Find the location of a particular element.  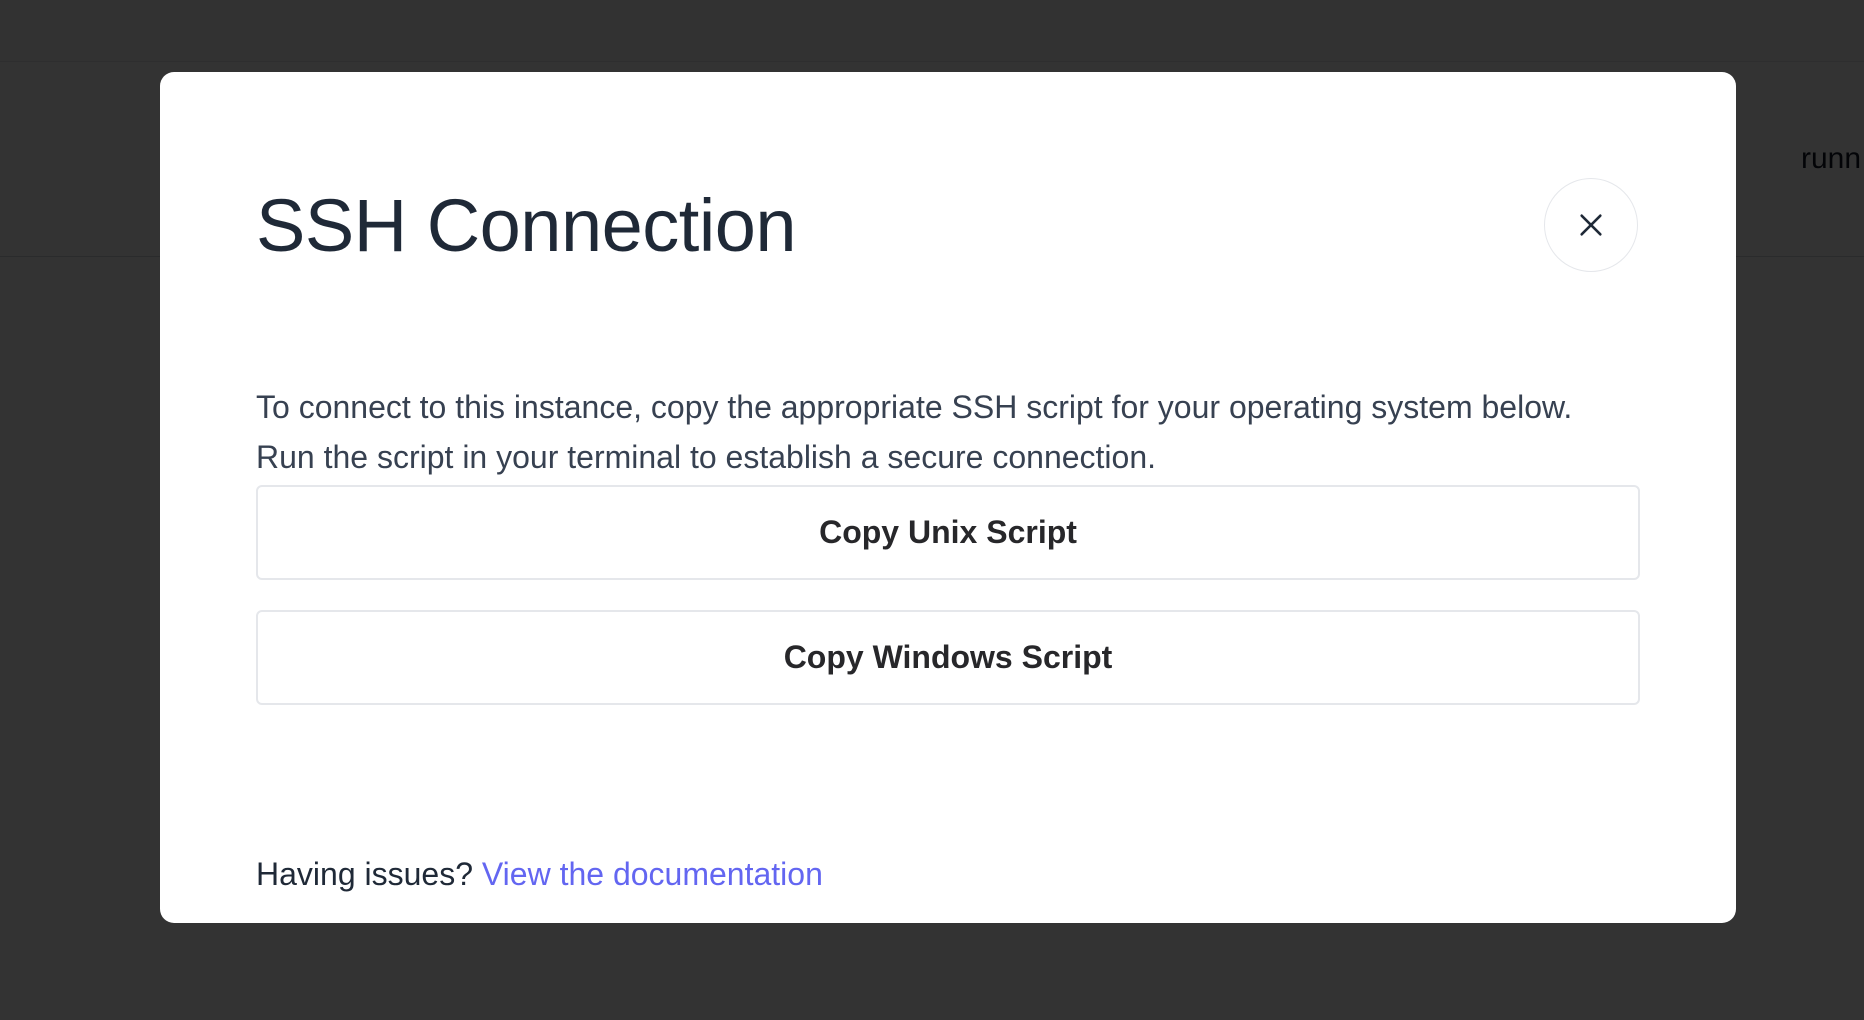

help-prompt: Having issues? is located at coordinates (369, 874).